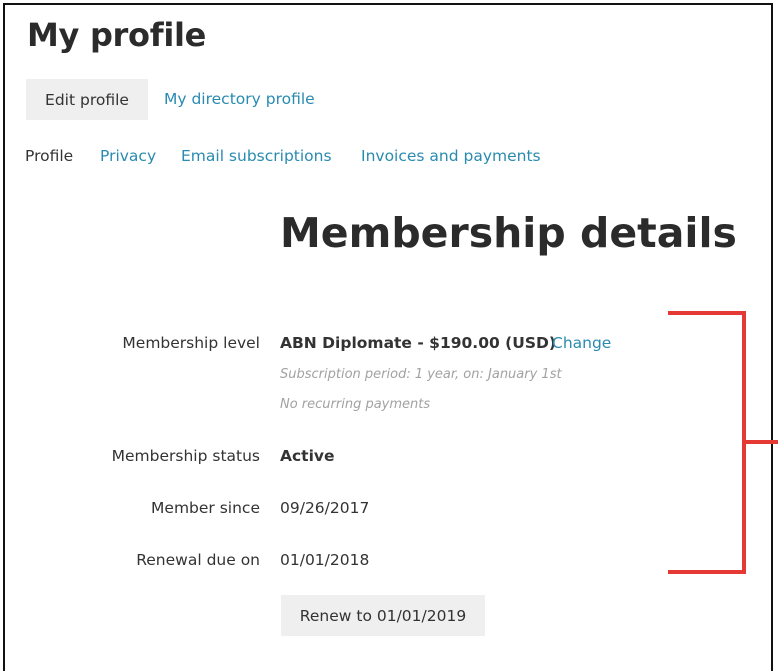  Describe the element at coordinates (325, 560) in the screenshot. I see `renewal-due-value: 01/01/2018` at that location.